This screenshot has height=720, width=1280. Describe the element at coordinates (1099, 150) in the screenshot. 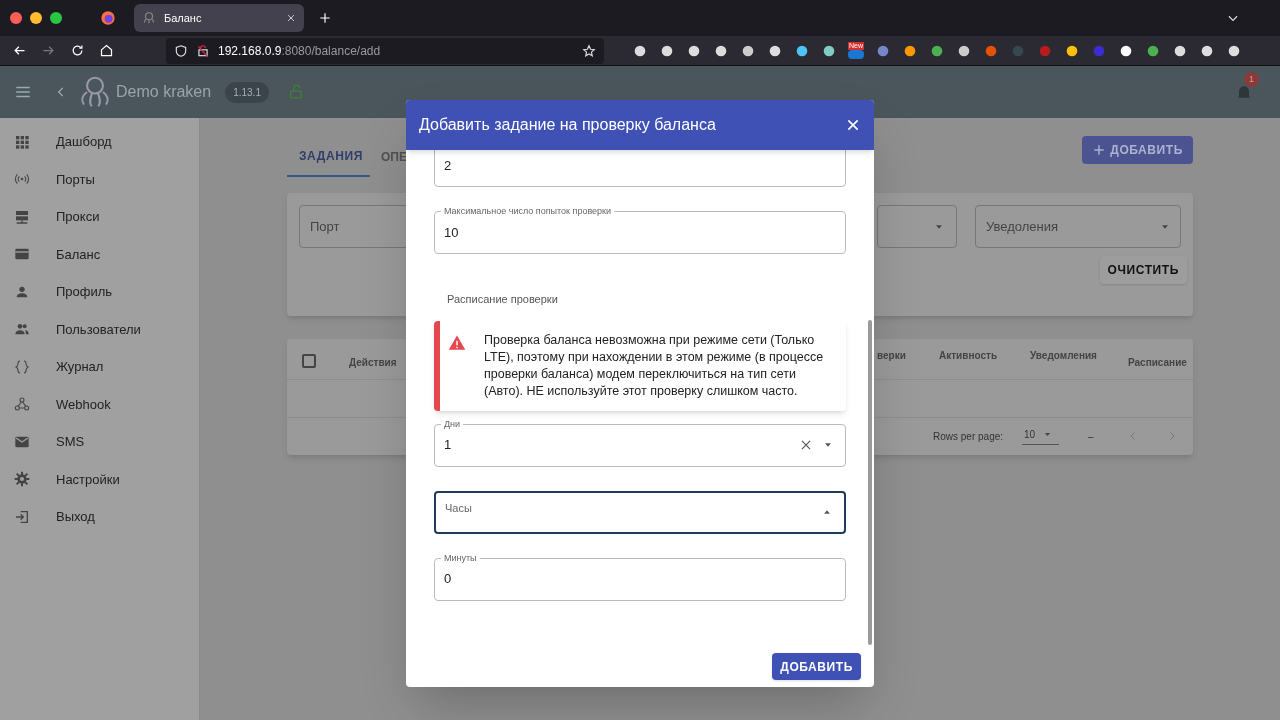

I see `plus-icon` at that location.